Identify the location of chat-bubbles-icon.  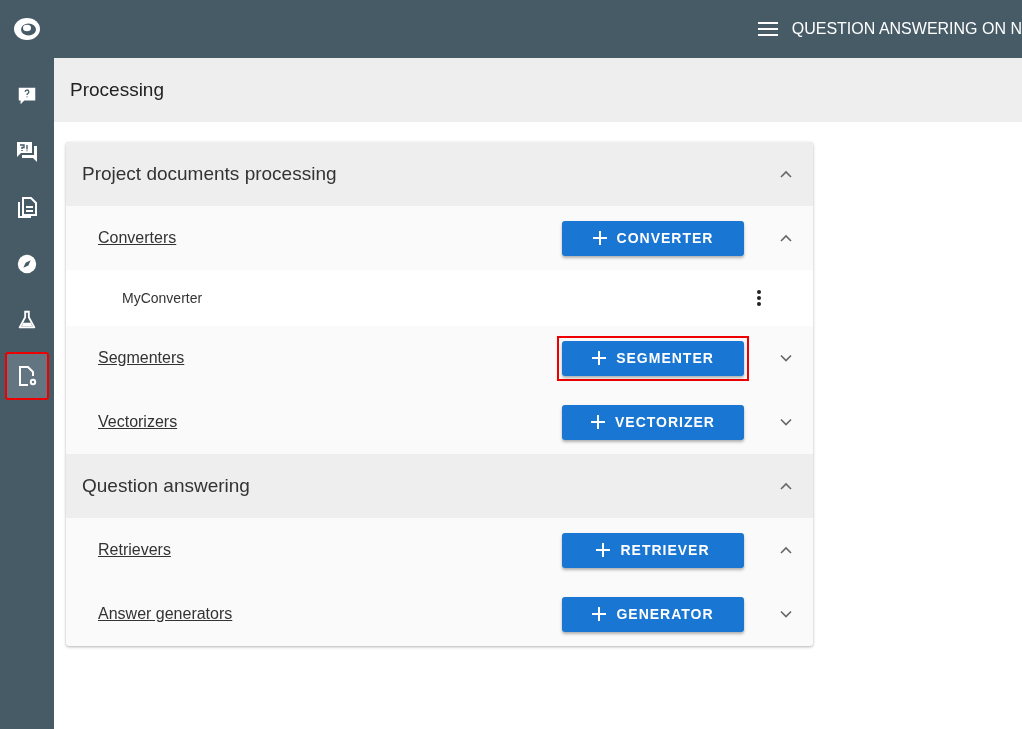
(27, 152).